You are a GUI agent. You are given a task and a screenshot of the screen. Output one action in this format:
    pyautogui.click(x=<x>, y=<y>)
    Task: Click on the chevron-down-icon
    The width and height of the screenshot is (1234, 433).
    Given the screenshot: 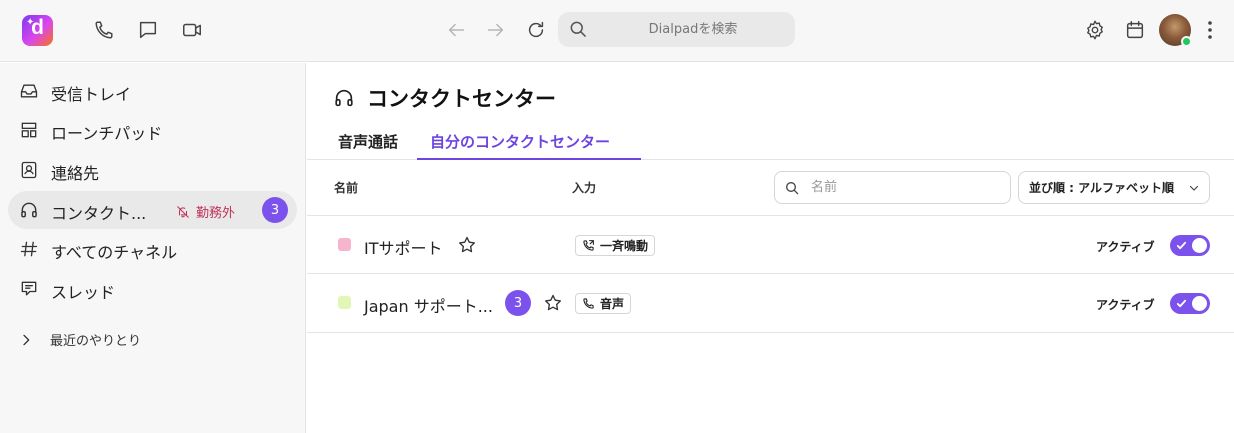 What is the action you would take?
    pyautogui.click(x=1194, y=188)
    